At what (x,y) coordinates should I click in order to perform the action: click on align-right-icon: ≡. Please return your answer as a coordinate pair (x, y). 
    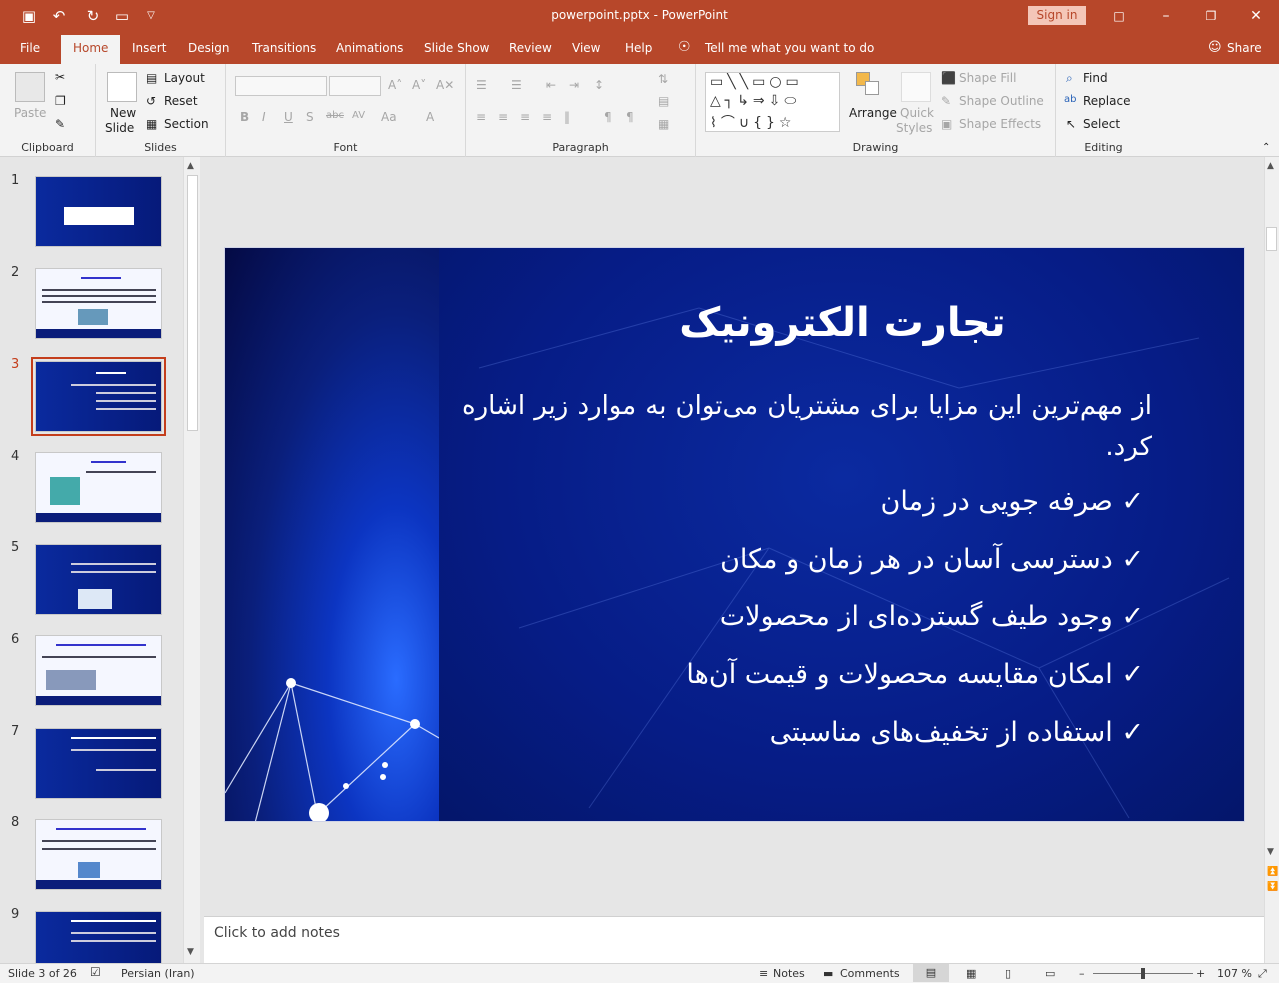
    Looking at the image, I should click on (525, 117).